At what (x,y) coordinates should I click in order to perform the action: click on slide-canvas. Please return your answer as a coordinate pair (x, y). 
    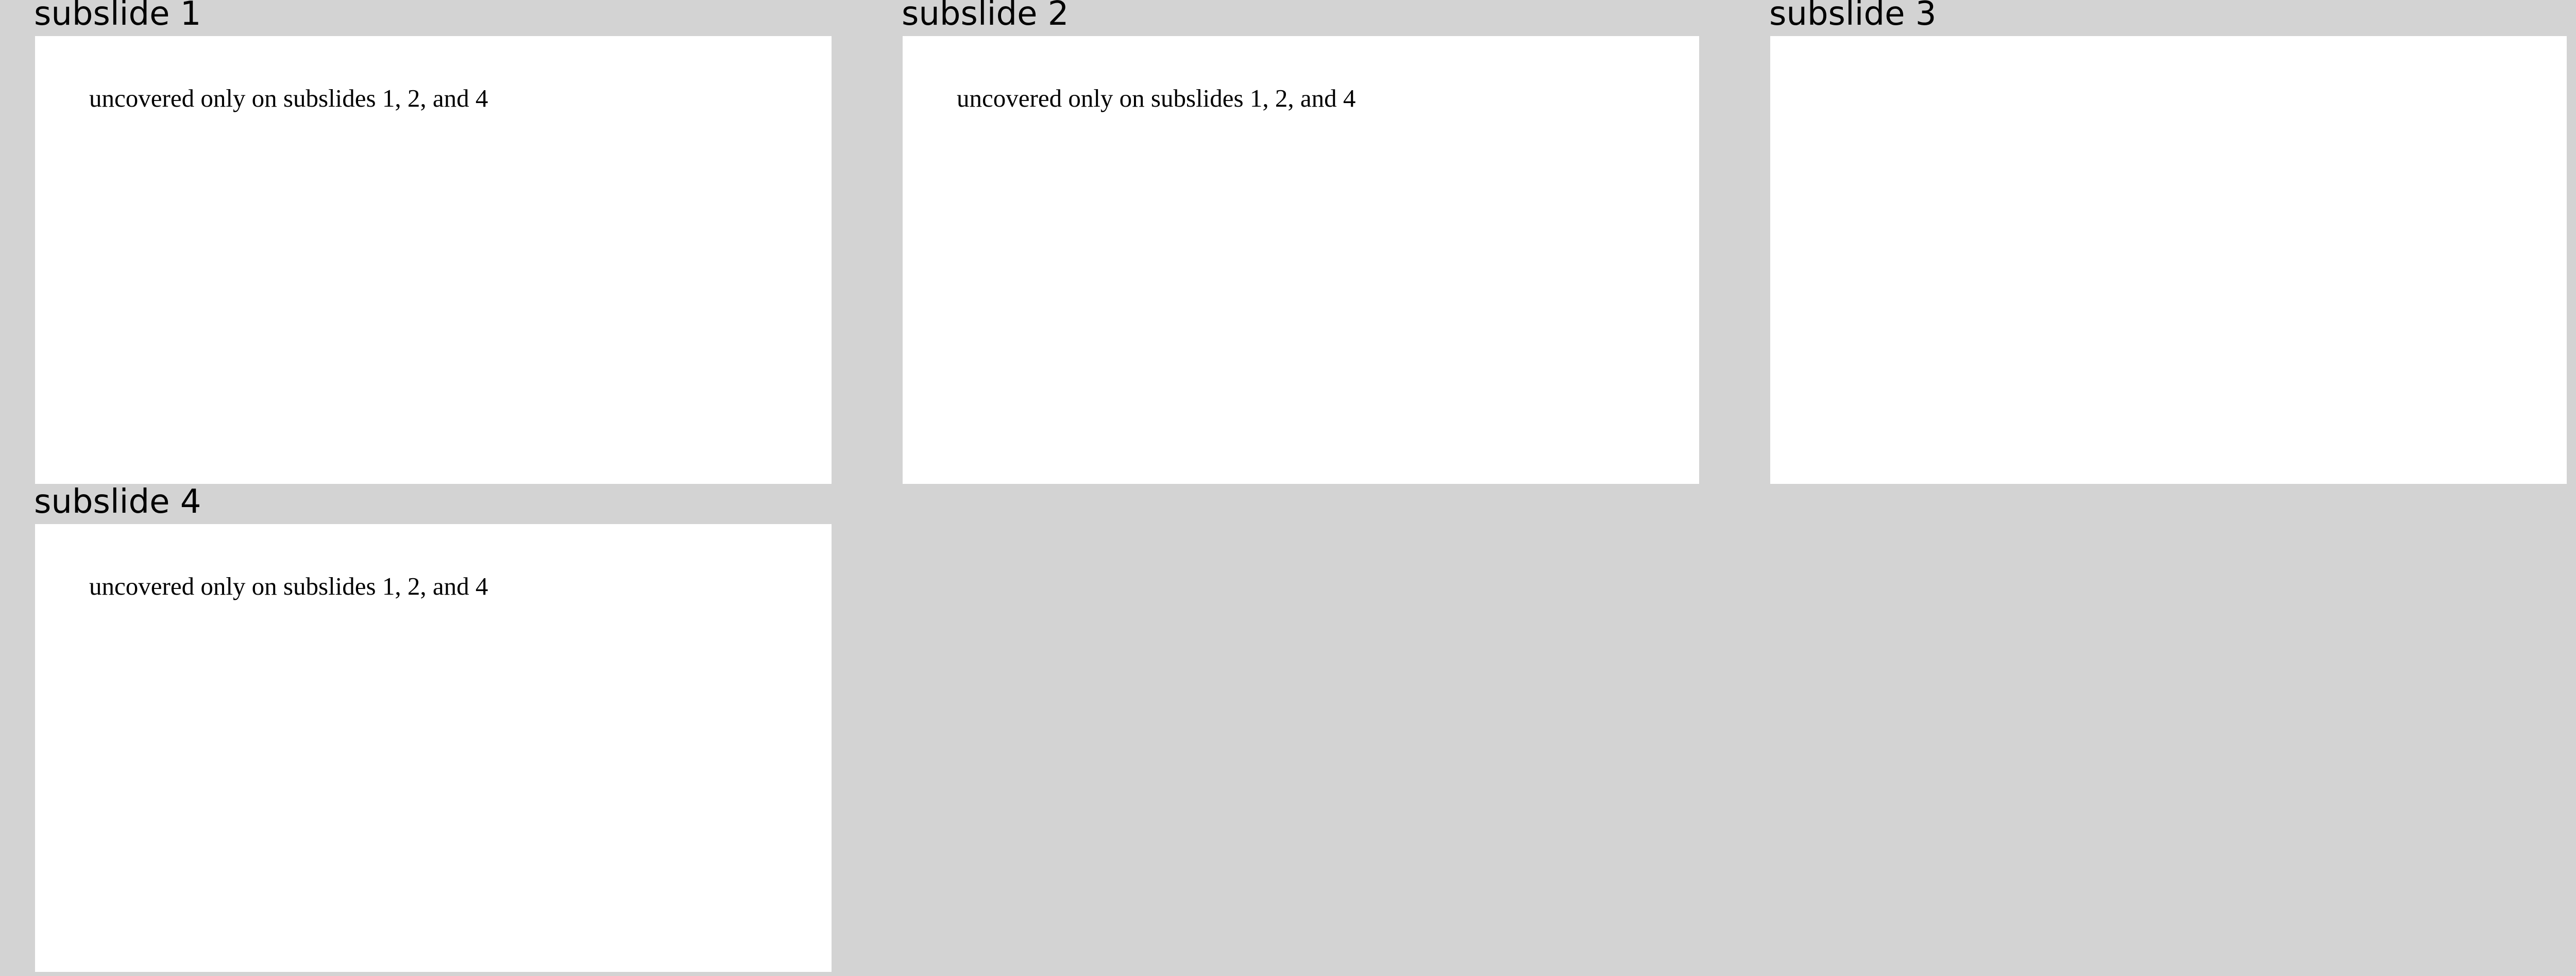
    Looking at the image, I should click on (2168, 260).